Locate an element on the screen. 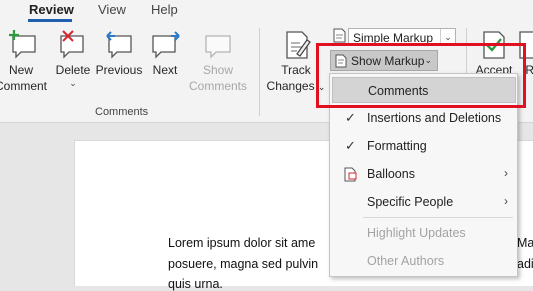 Image resolution: width=533 pixels, height=291 pixels. menu-item-label: Specific People is located at coordinates (410, 202).